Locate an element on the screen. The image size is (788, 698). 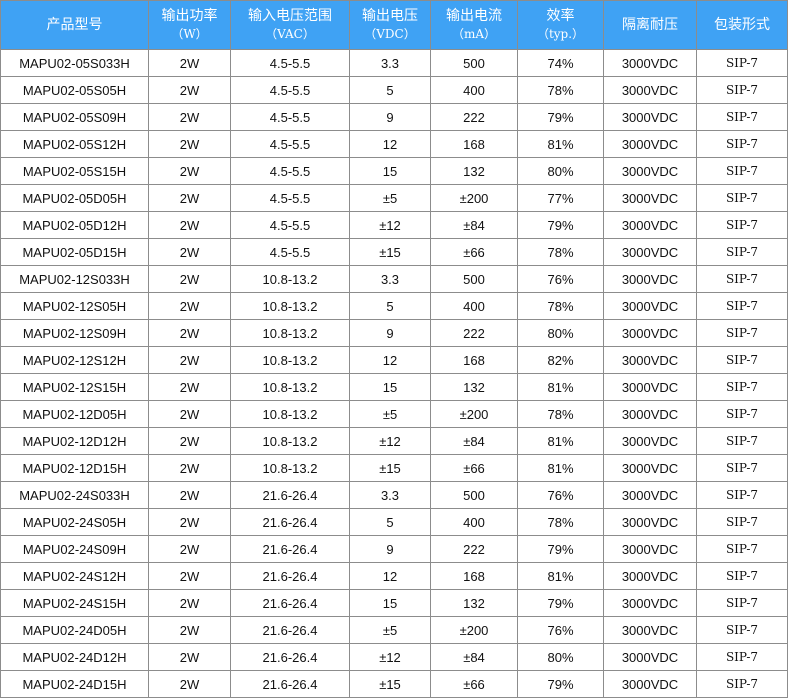
cell-model: MAPU02-05S033H is located at coordinates (74, 63).